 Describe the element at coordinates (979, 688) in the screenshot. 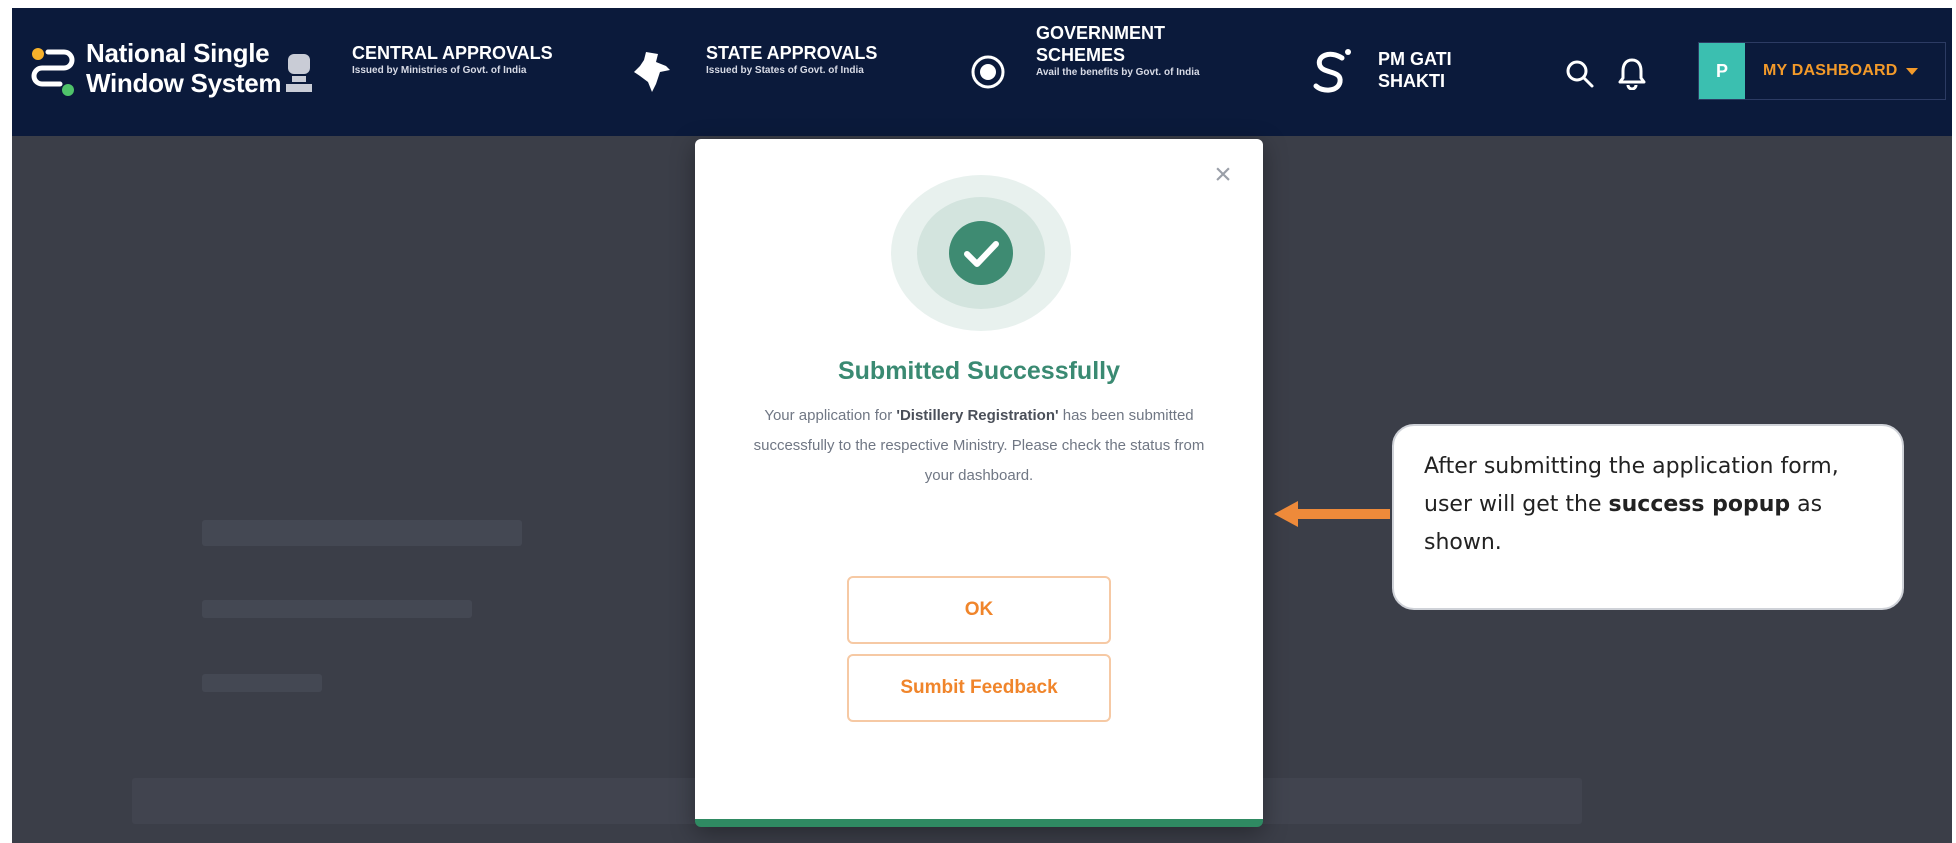

I see `submit-feedback-button: Sumbit Feedback` at that location.